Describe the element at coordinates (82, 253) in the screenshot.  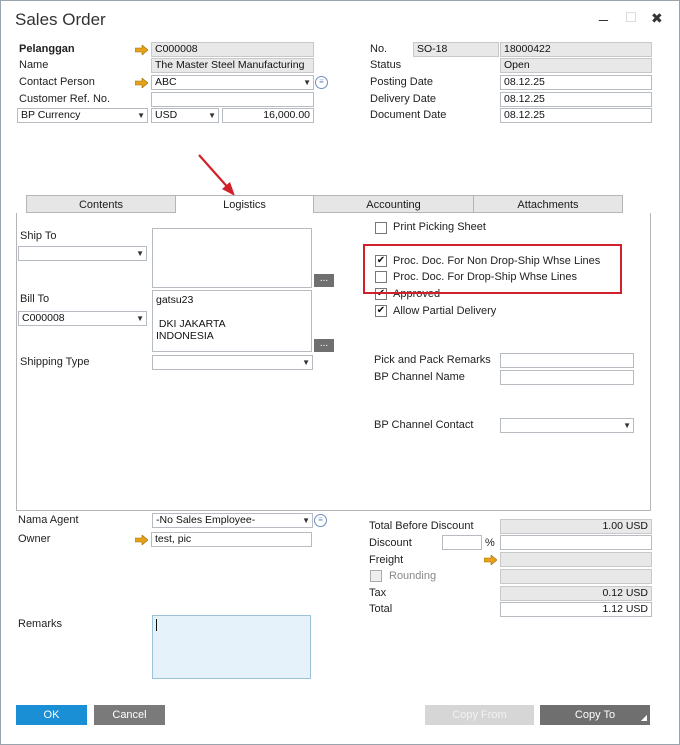
I see `ship-to-select: ▼` at that location.